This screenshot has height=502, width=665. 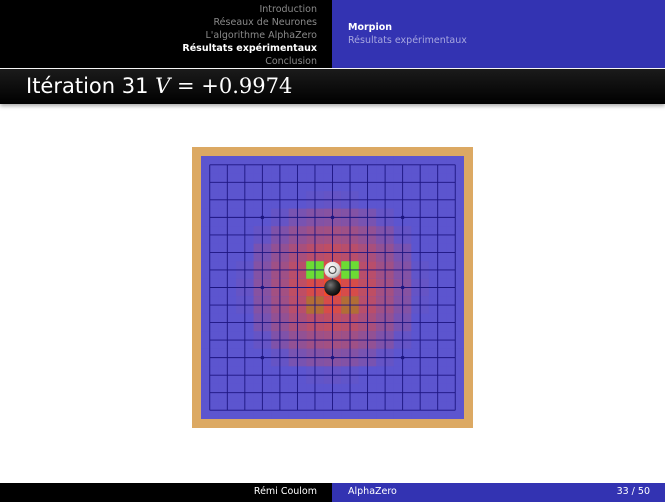 I want to click on footer-page-number: 33 / 50, so click(x=633, y=491).